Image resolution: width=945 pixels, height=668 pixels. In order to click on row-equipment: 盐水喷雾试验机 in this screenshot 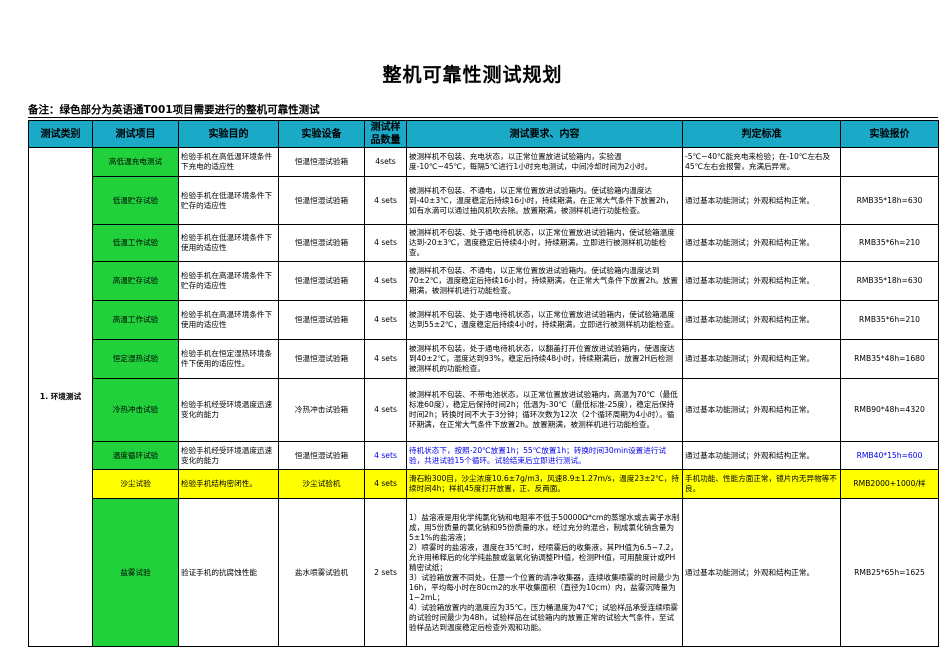, I will do `click(321, 573)`.